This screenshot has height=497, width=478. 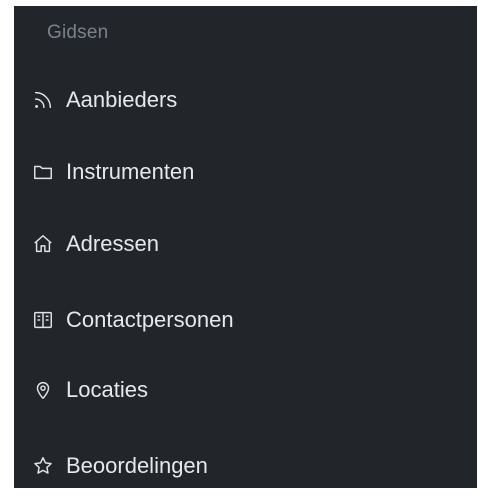 What do you see at coordinates (112, 243) in the screenshot?
I see `sidebar-item-label: Adressen` at bounding box center [112, 243].